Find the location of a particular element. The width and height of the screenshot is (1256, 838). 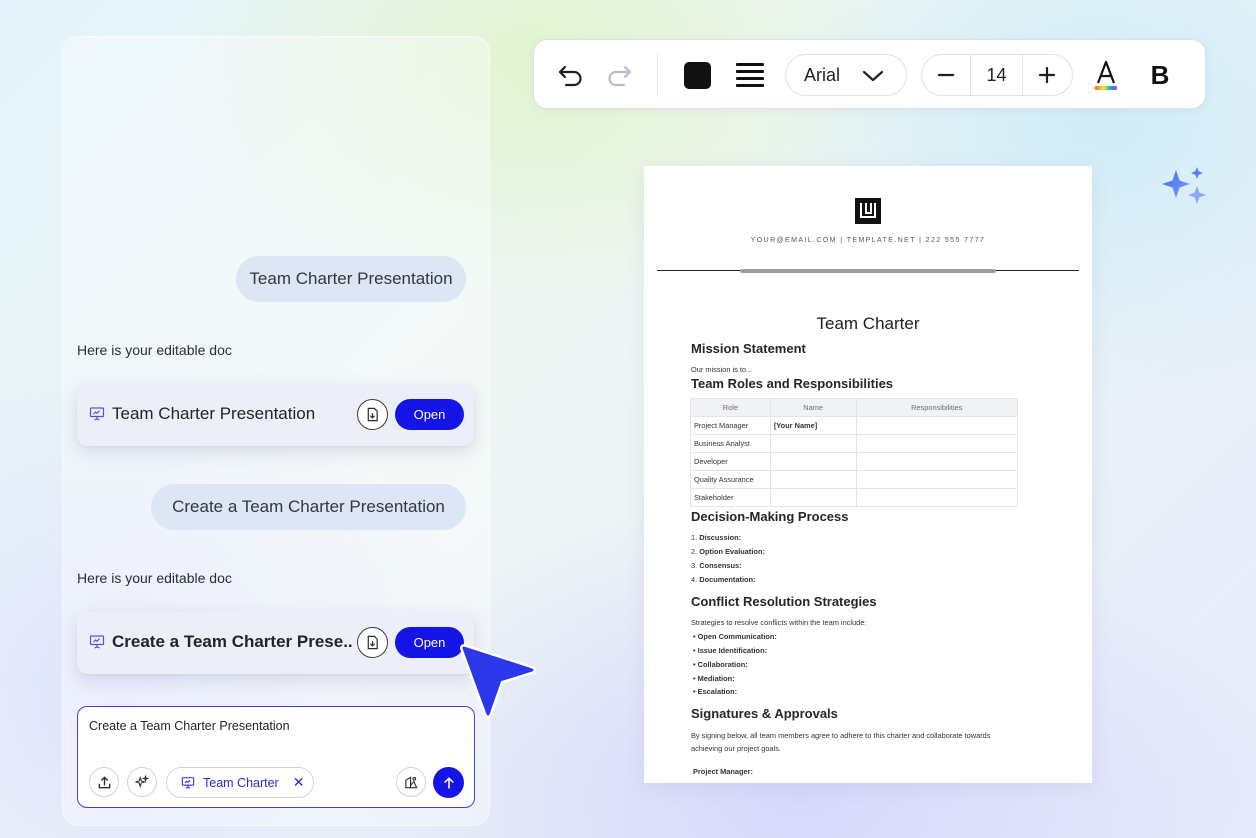

chip-label: Team Charter is located at coordinates (241, 782).